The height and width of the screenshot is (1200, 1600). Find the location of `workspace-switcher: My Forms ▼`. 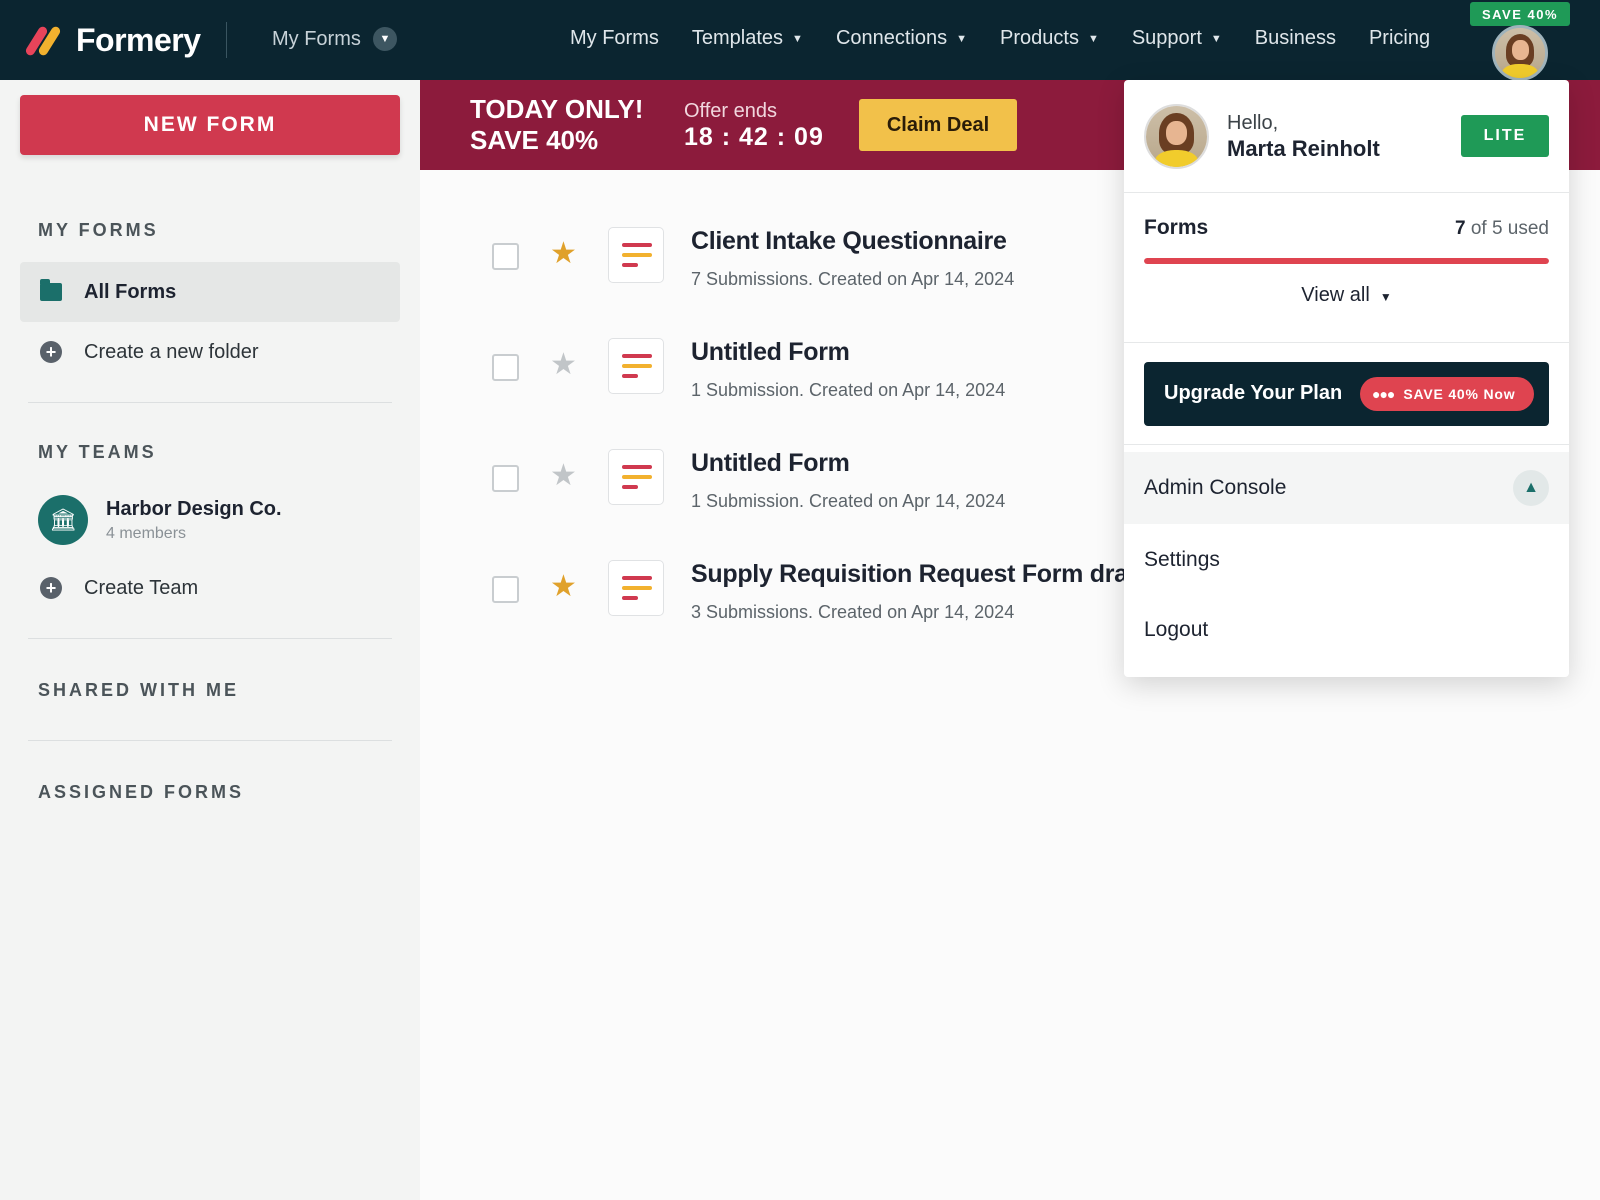

workspace-switcher: My Forms ▼ is located at coordinates (334, 39).